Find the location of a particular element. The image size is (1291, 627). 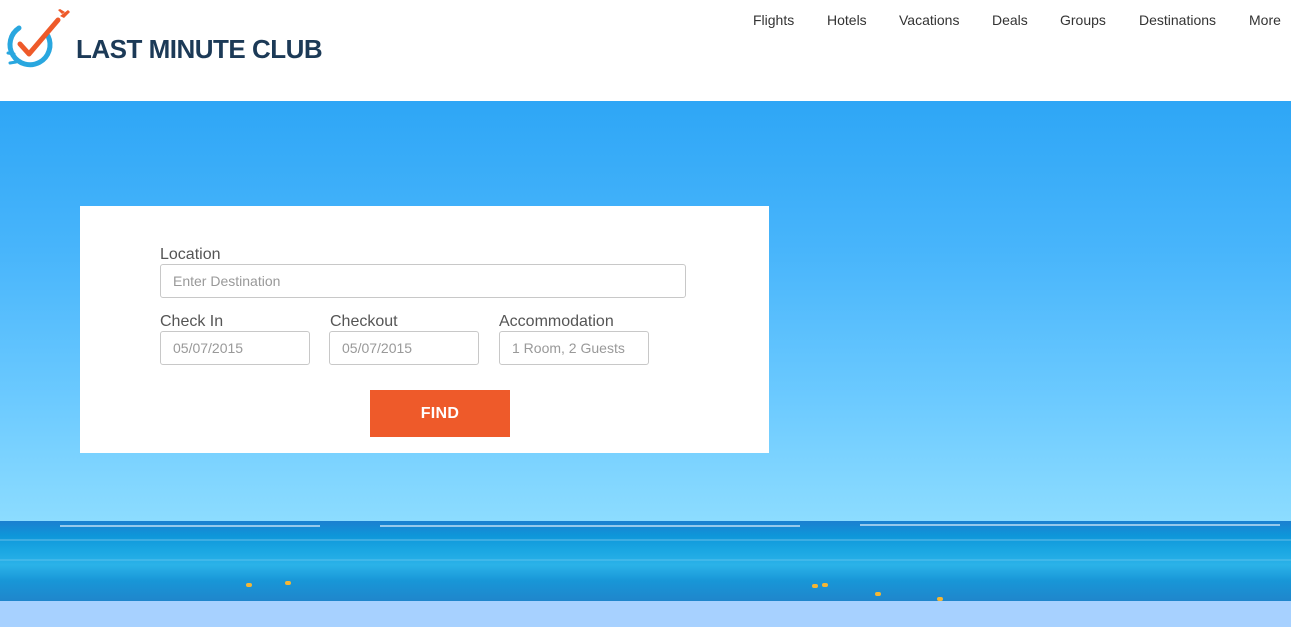

checkout-label: Checkout is located at coordinates (364, 321).